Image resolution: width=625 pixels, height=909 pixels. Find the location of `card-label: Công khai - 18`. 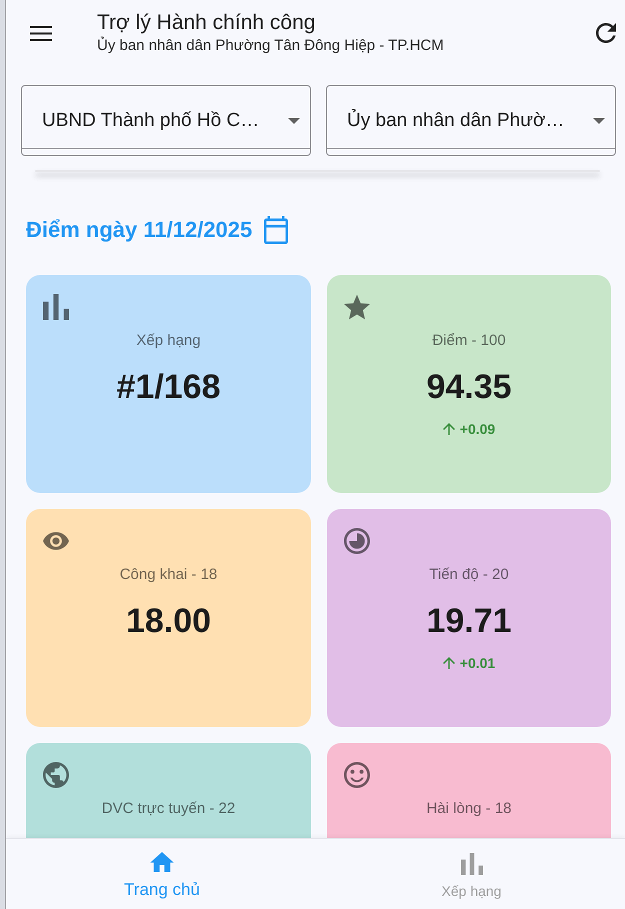

card-label: Công khai - 18 is located at coordinates (169, 575).